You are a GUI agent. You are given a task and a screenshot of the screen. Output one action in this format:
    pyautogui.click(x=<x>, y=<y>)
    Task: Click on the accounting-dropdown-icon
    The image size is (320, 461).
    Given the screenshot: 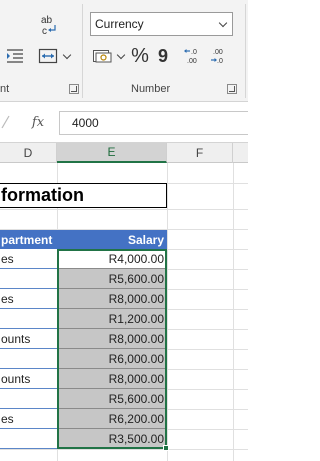 What is the action you would take?
    pyautogui.click(x=121, y=54)
    